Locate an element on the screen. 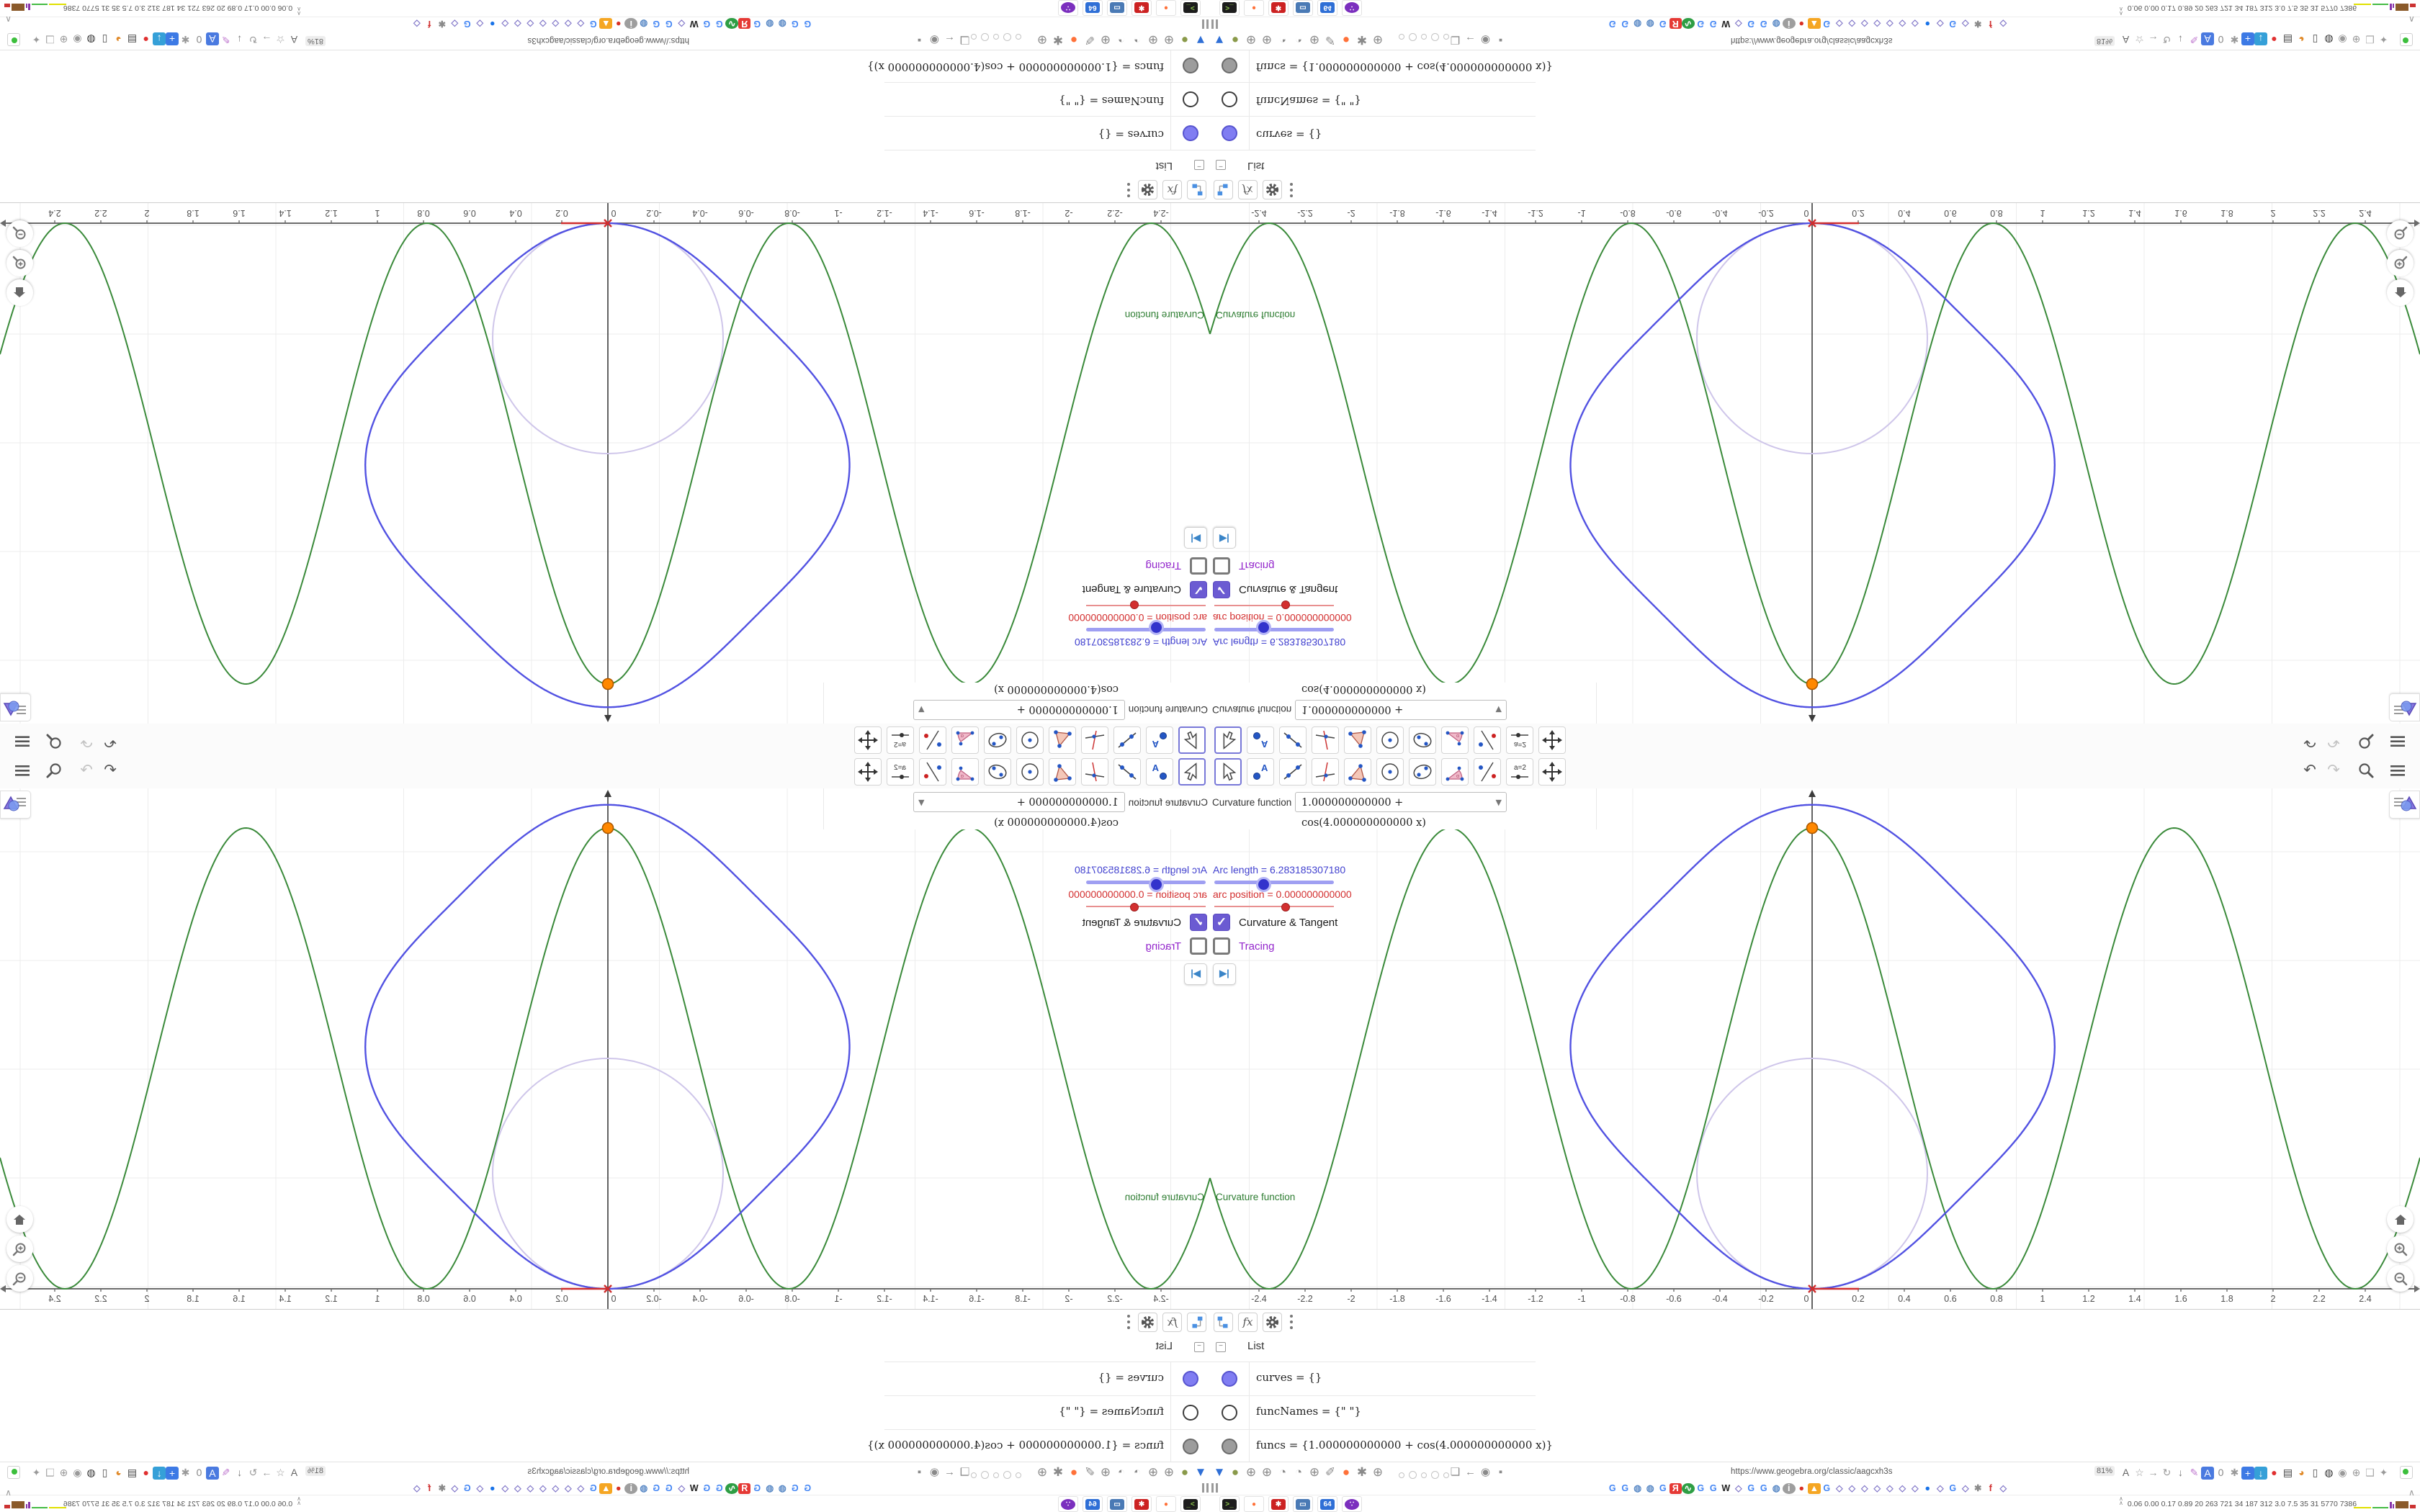  zoom-out-button is located at coordinates (2400, 233).